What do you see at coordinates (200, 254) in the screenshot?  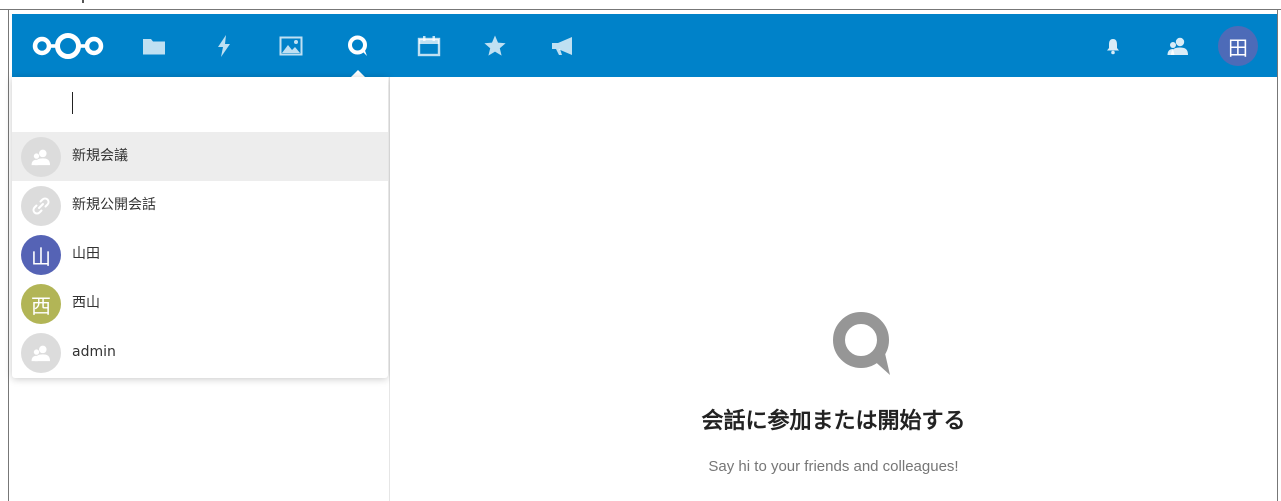 I see `list-item-user-yamada: 山 山田` at bounding box center [200, 254].